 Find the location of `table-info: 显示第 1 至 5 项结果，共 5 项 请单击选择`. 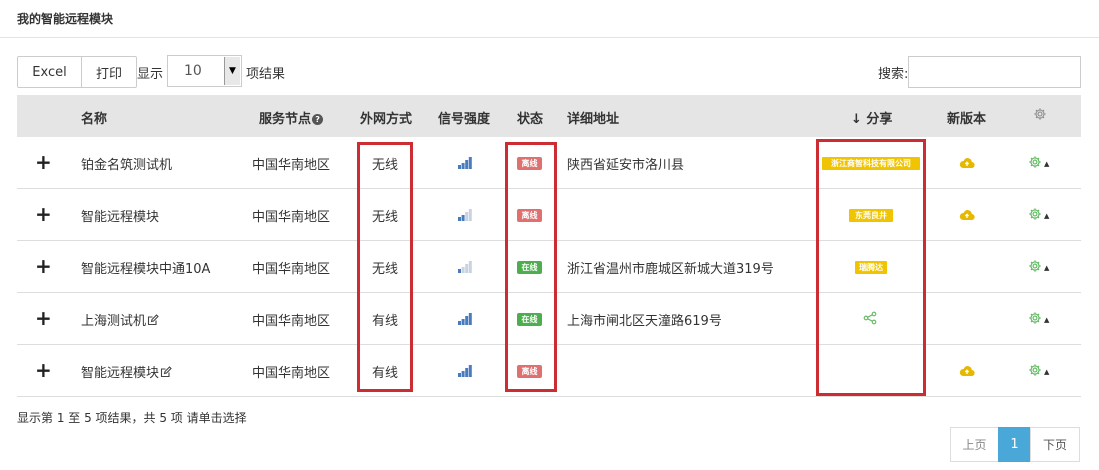

table-info: 显示第 1 至 5 项结果，共 5 项 请单击选择 is located at coordinates (132, 418).